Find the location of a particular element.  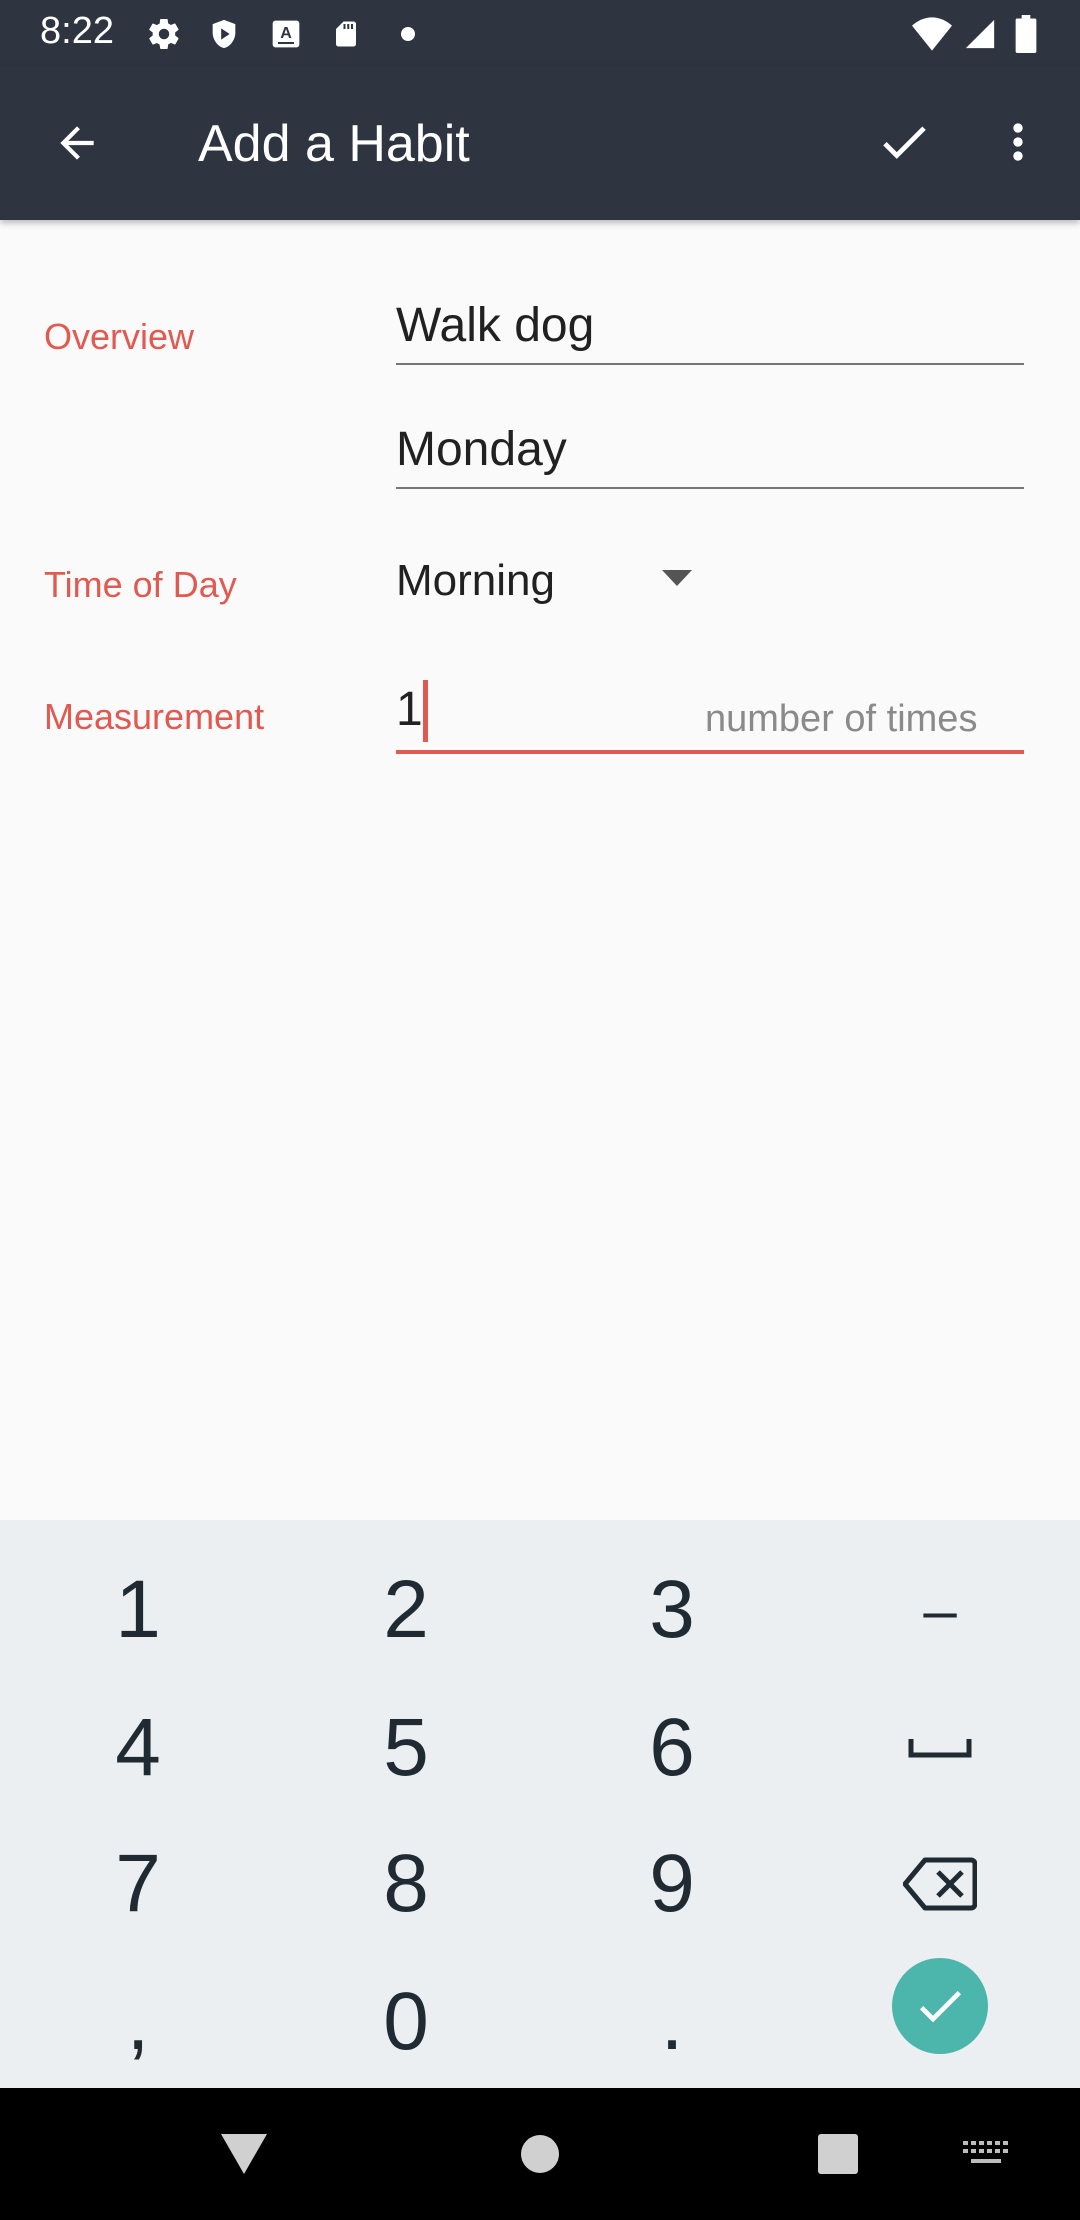

navigation-bar is located at coordinates (540, 2154).